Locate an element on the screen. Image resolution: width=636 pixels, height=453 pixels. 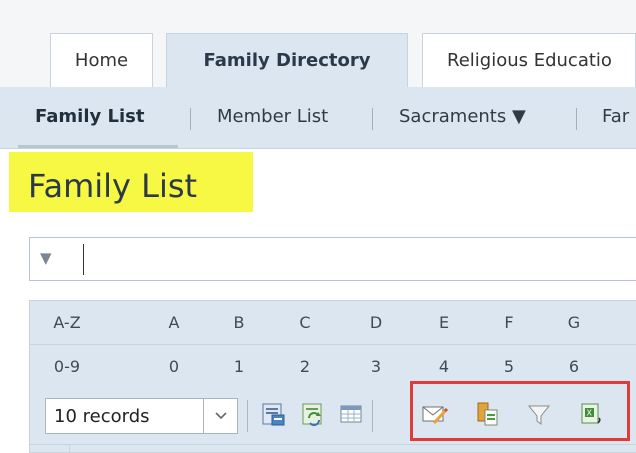
filter-dropdown-icon: ▼ is located at coordinates (46, 258).